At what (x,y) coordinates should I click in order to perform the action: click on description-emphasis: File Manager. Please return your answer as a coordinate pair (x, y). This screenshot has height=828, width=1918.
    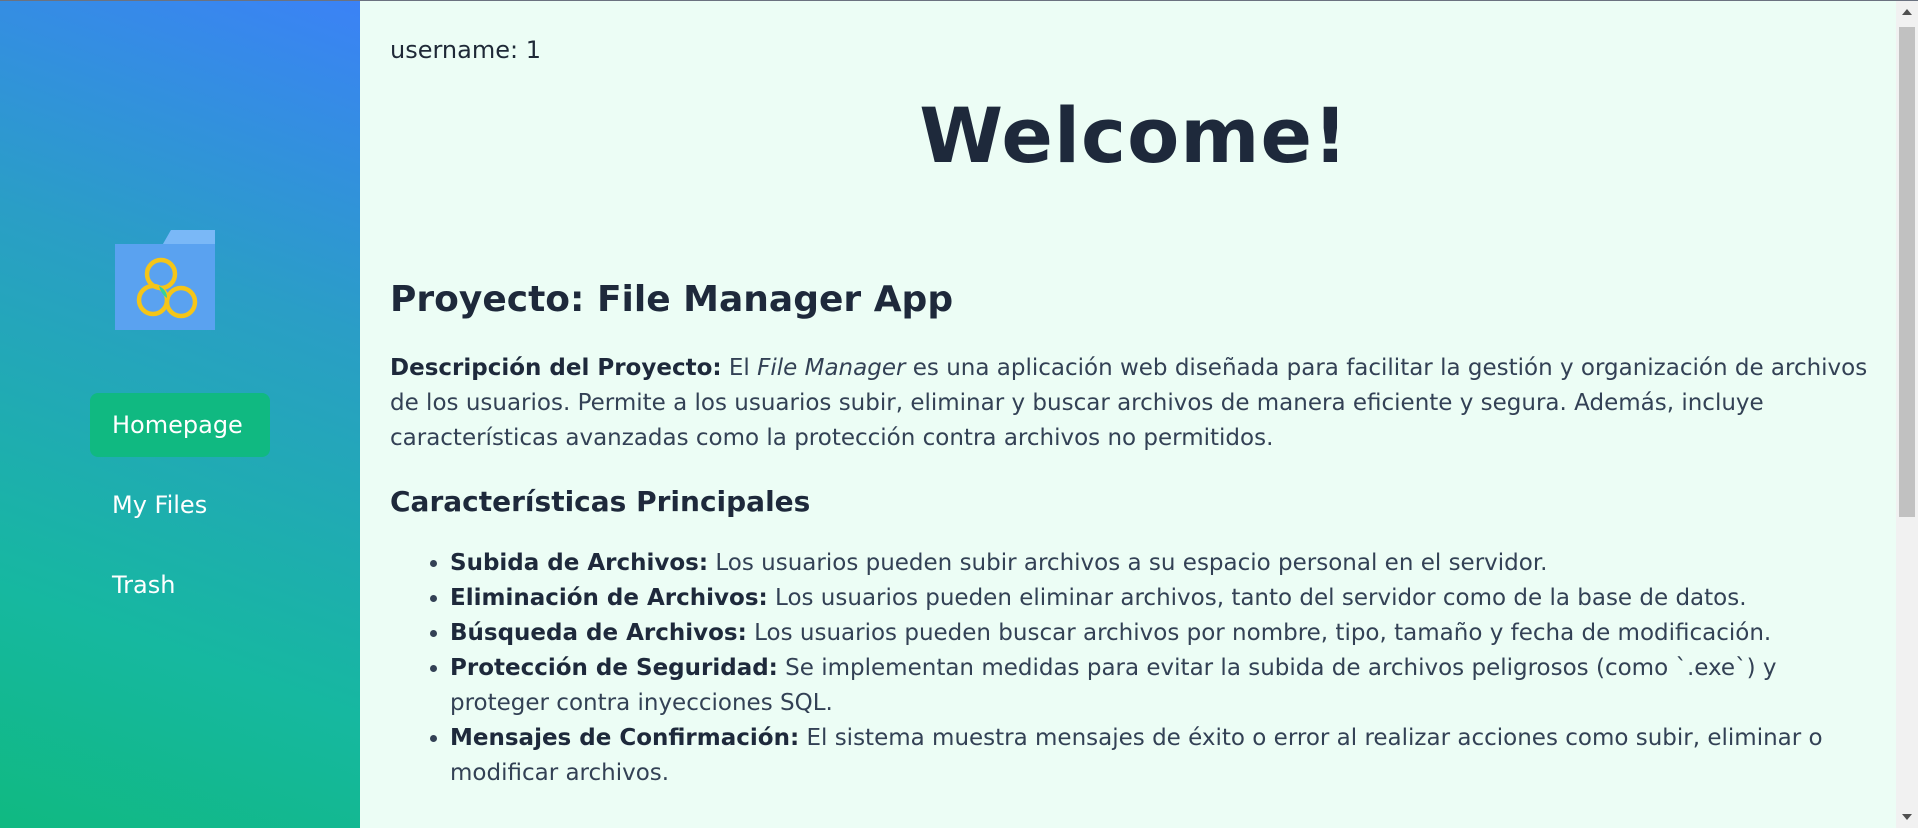
    Looking at the image, I should click on (831, 368).